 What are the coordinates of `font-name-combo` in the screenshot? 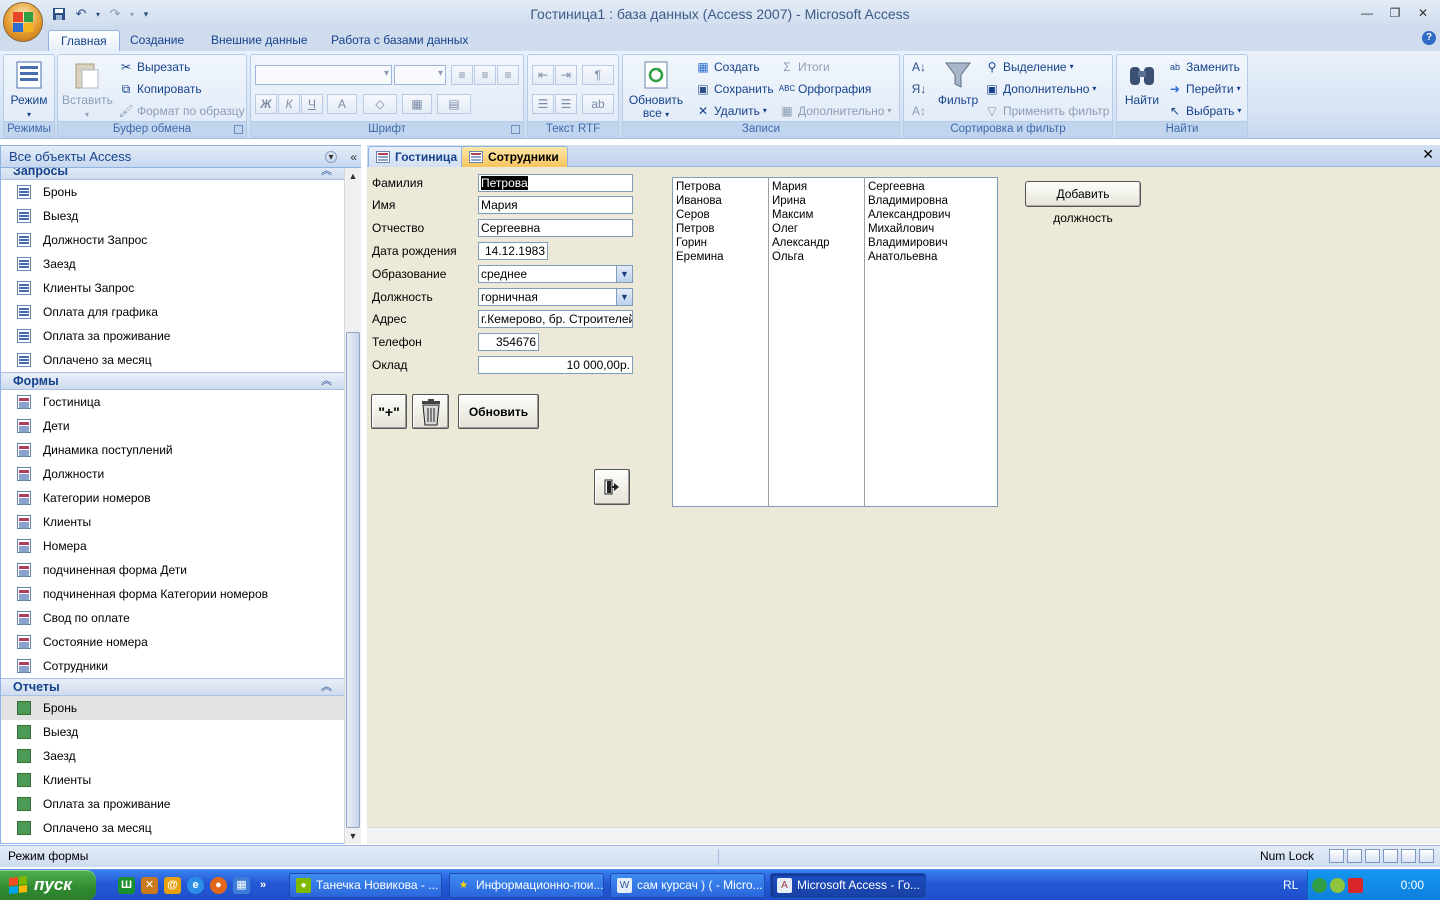 It's located at (323, 75).